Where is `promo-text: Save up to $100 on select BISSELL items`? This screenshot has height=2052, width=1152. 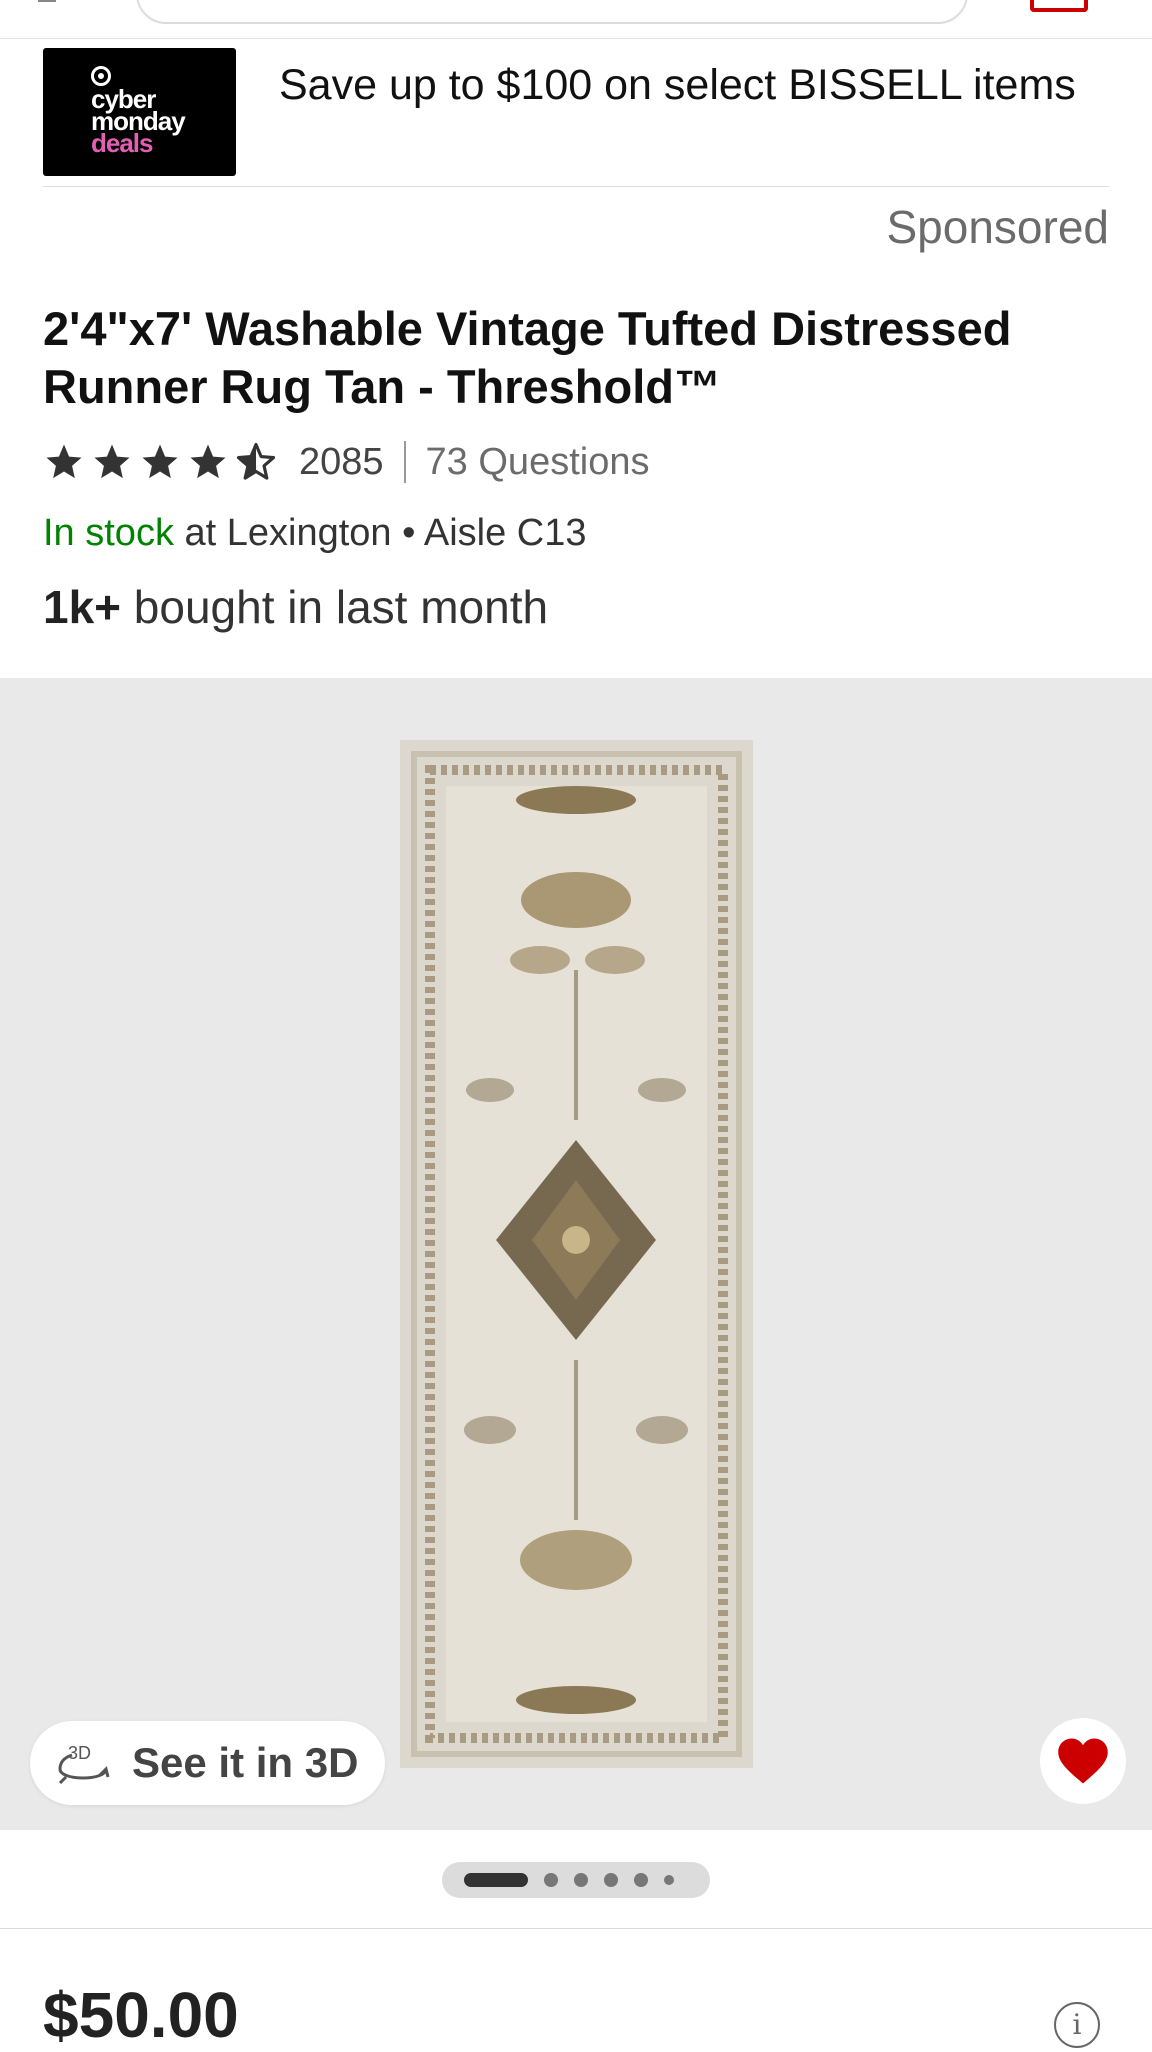 promo-text: Save up to $100 on select BISSELL items is located at coordinates (689, 85).